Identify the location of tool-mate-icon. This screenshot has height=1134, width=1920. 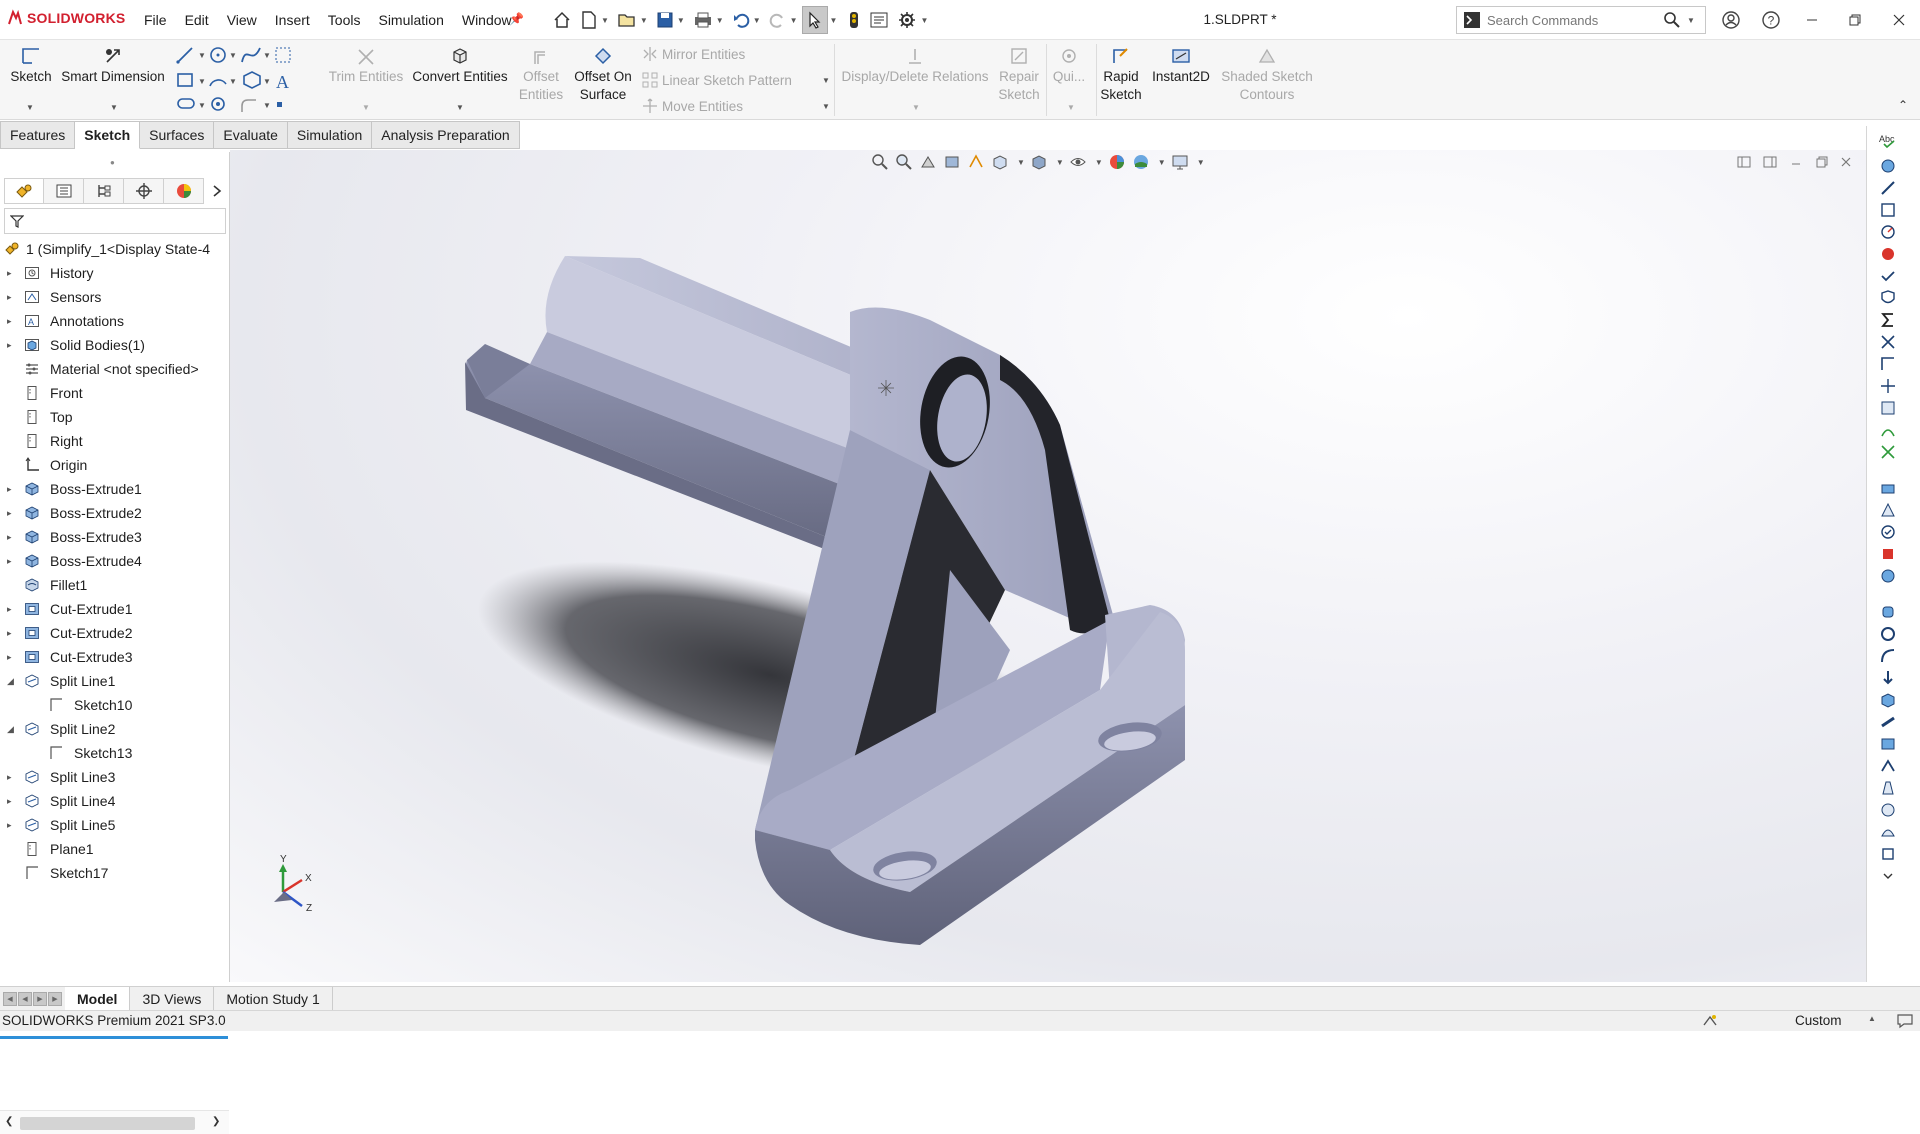
(1888, 342).